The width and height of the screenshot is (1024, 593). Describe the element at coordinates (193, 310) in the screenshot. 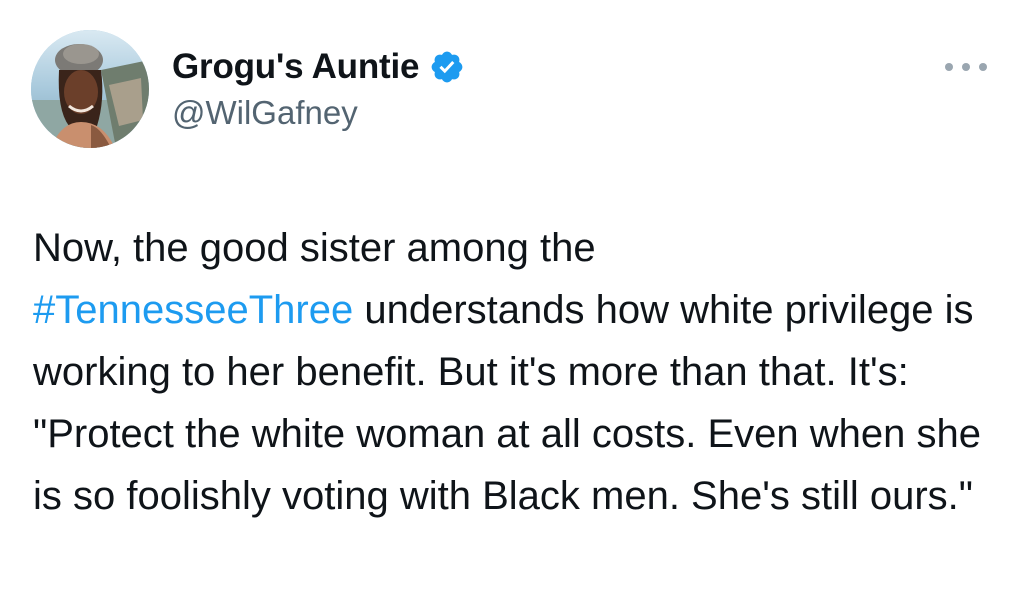

I see `hashtag-link: #TennesseeThree` at that location.